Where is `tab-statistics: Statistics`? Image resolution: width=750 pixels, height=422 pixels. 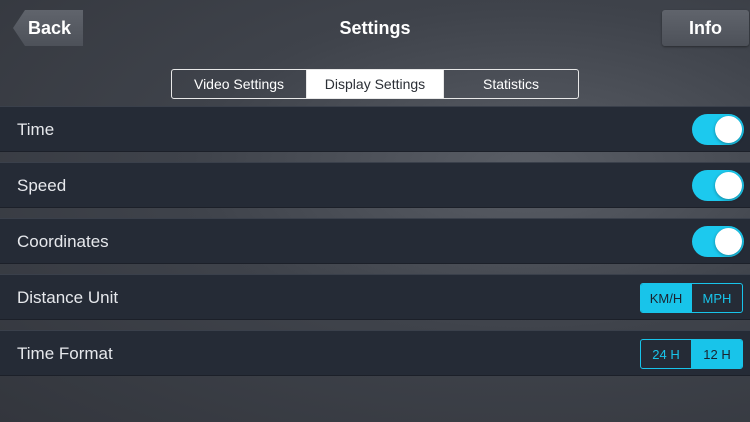
tab-statistics: Statistics is located at coordinates (511, 84).